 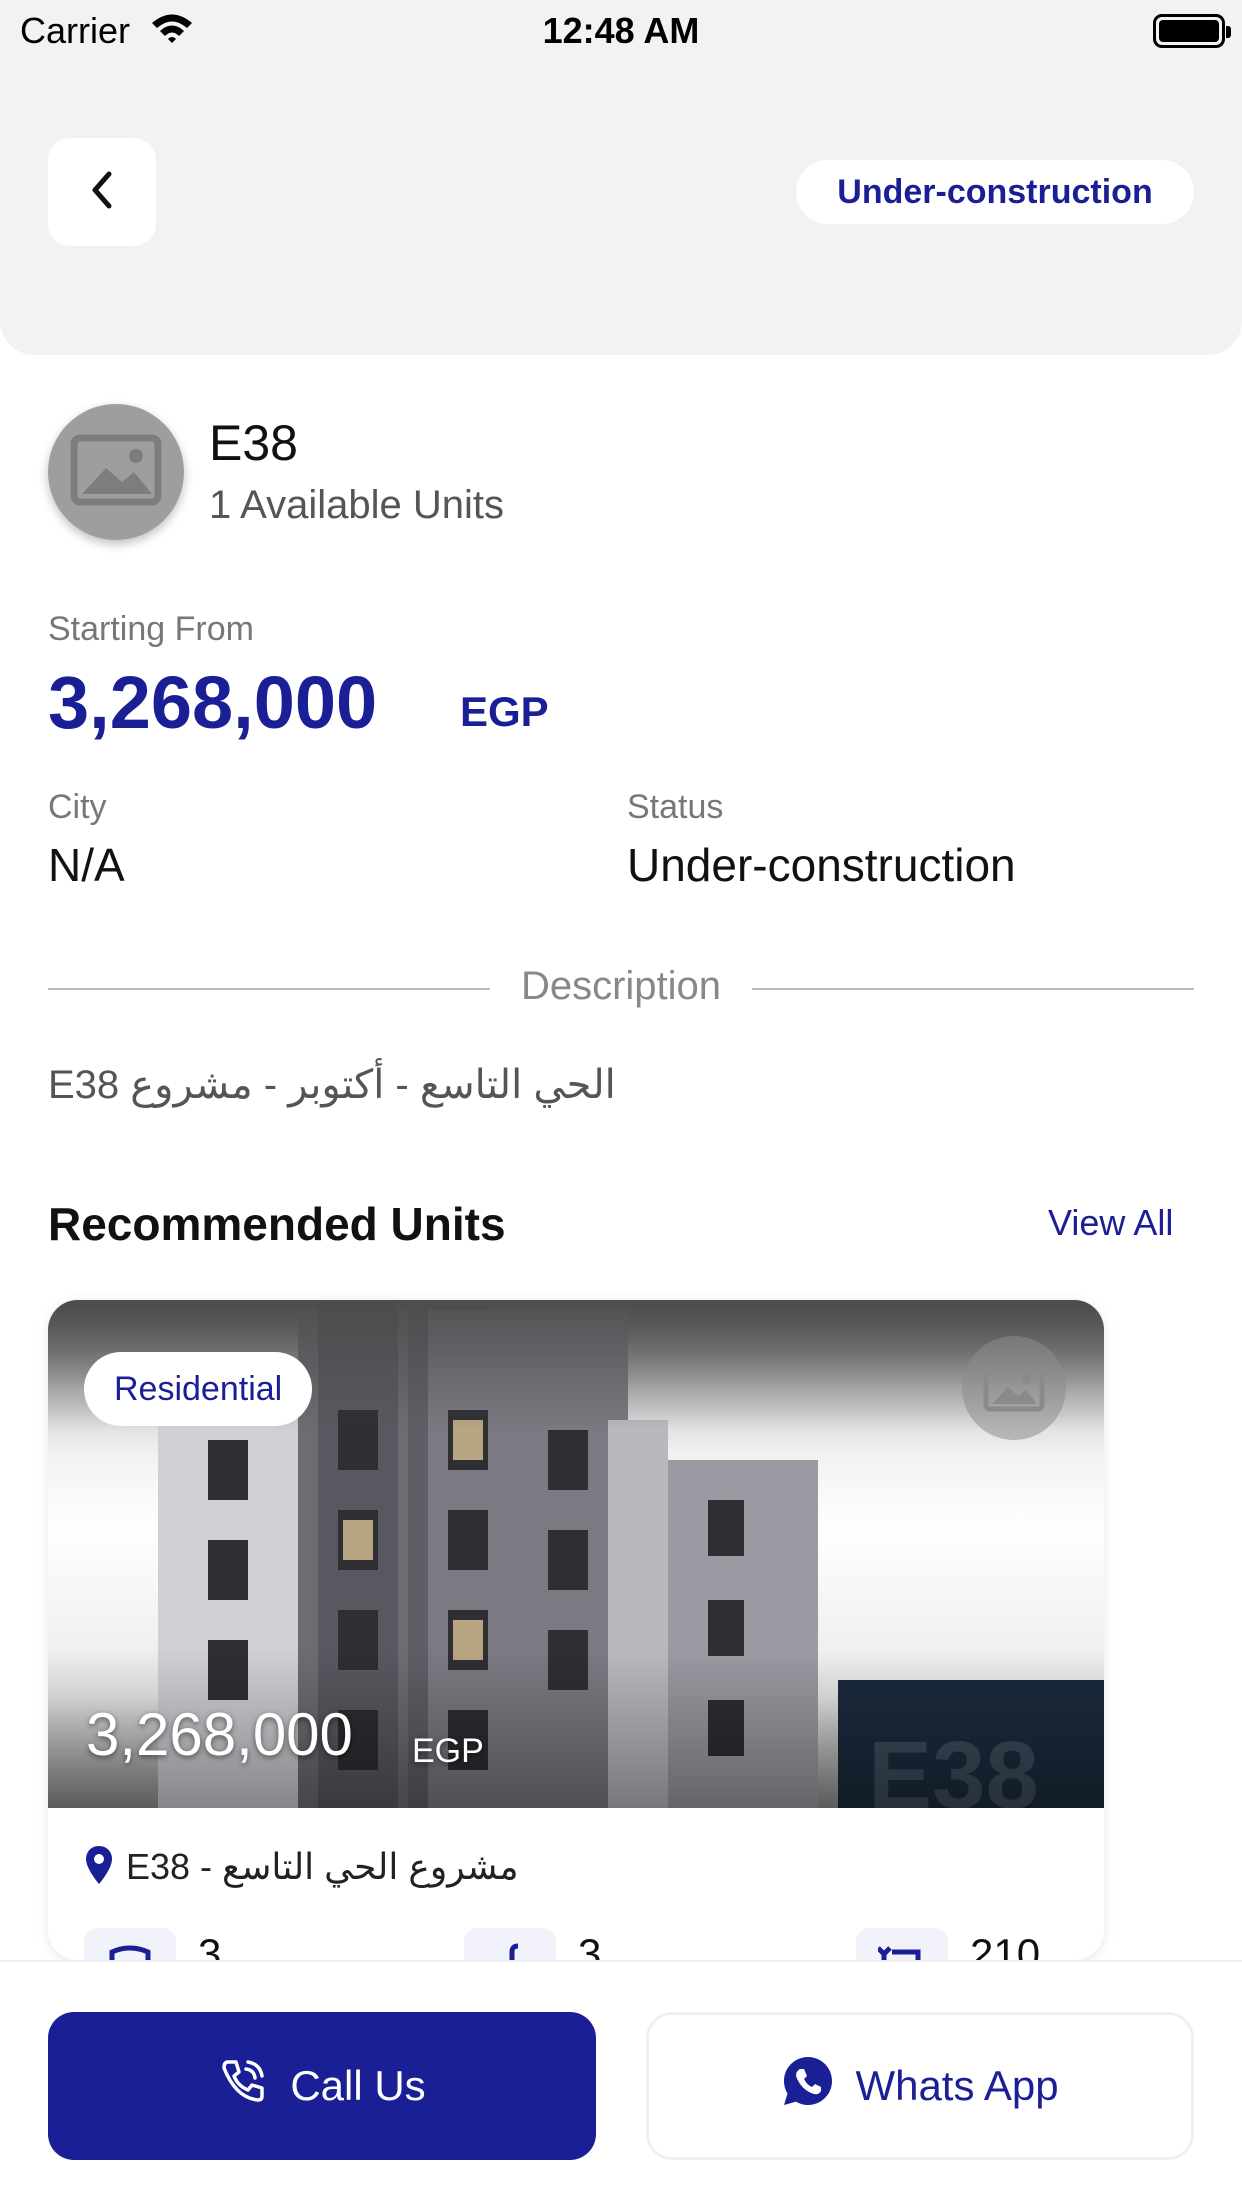 I want to click on unit-currency: EGP, so click(x=448, y=1751).